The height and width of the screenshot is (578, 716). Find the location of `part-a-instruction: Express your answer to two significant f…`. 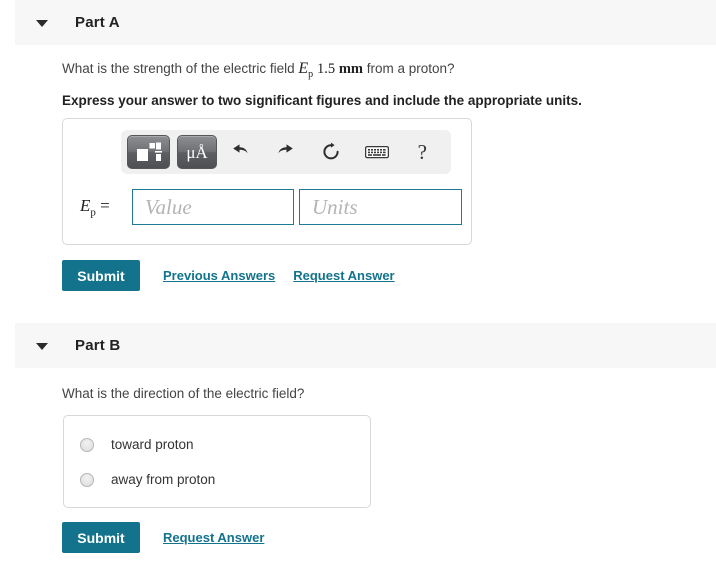

part-a-instruction: Express your answer to two significant f… is located at coordinates (322, 100).